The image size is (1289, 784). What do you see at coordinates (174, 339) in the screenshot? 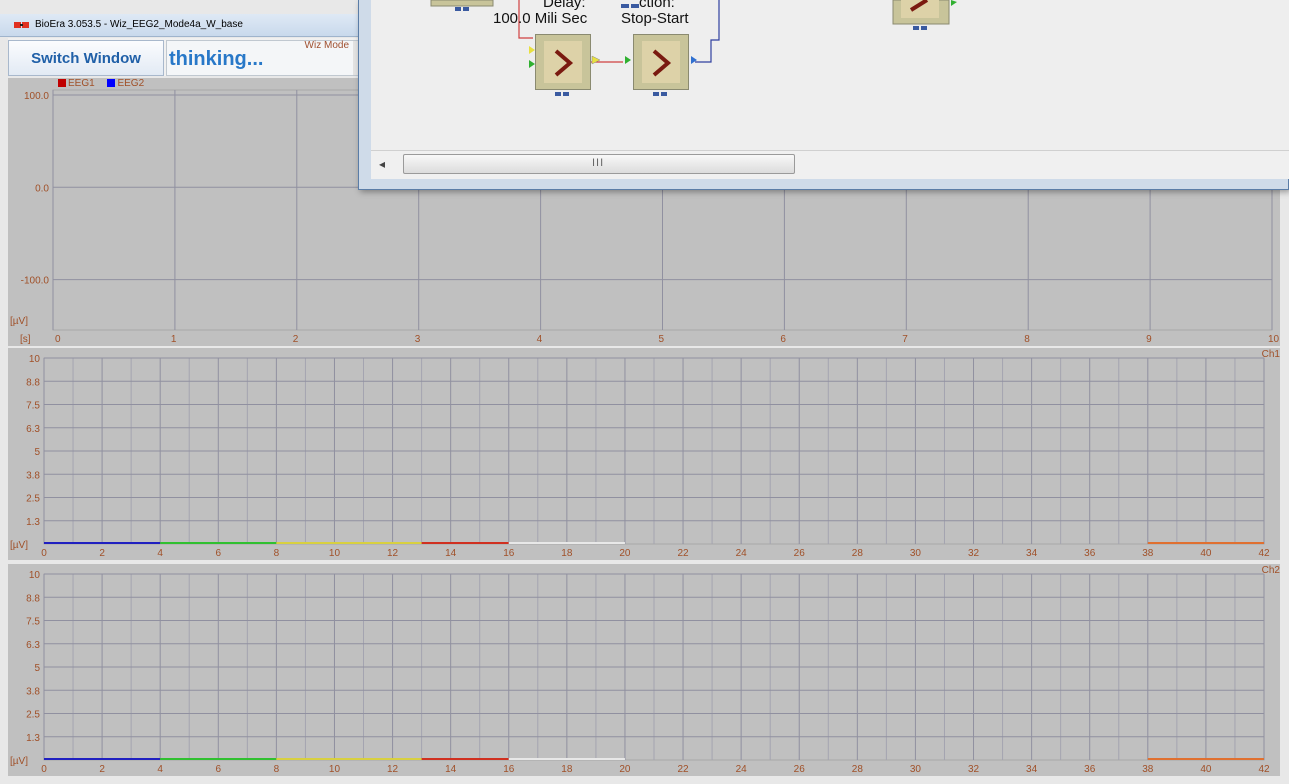
I see `x-tick-label: 1` at bounding box center [174, 339].